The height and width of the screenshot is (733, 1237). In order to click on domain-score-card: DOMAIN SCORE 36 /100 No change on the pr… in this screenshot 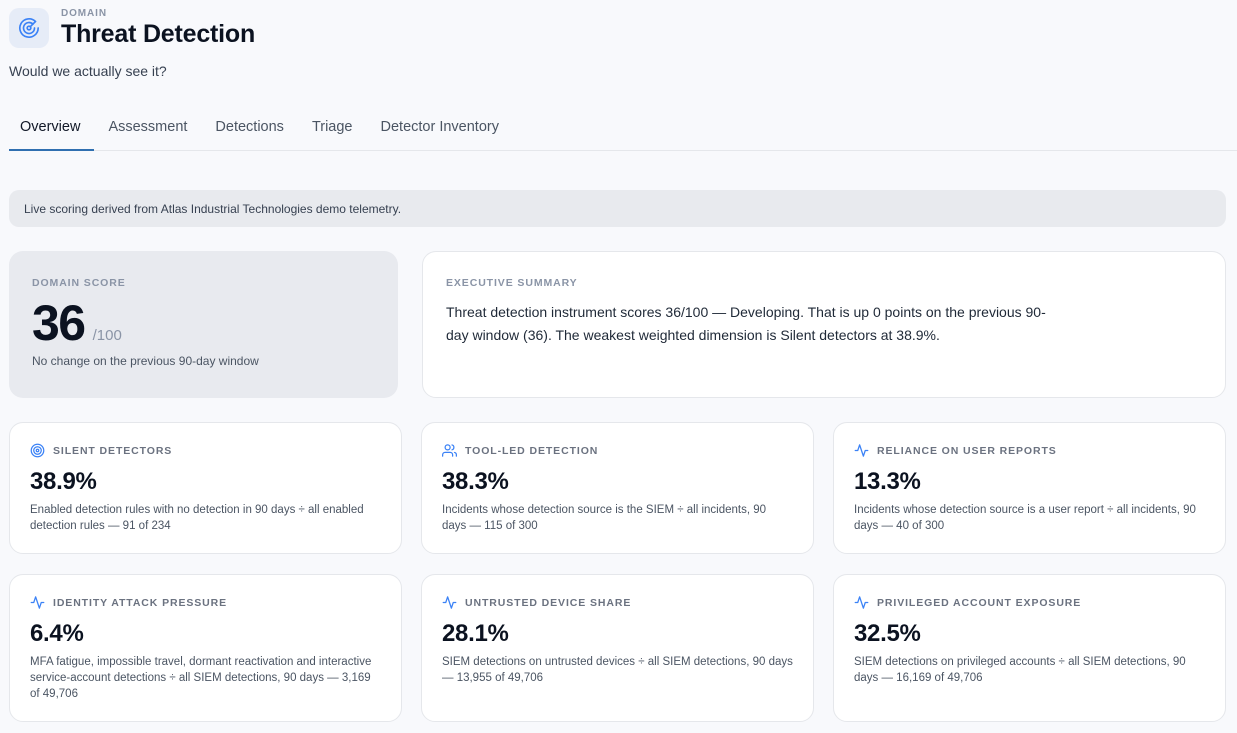, I will do `click(203, 324)`.